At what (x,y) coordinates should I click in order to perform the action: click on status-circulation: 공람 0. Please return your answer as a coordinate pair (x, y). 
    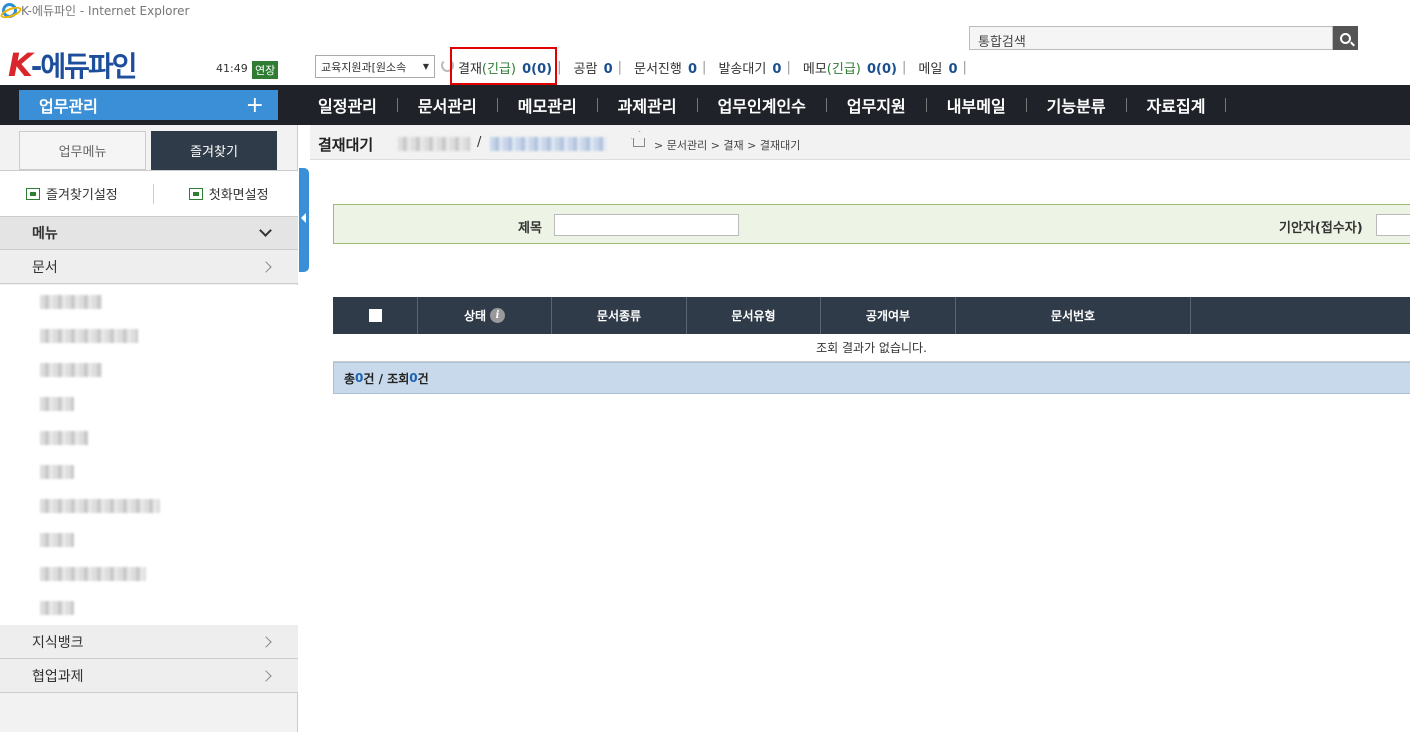
    Looking at the image, I should click on (593, 67).